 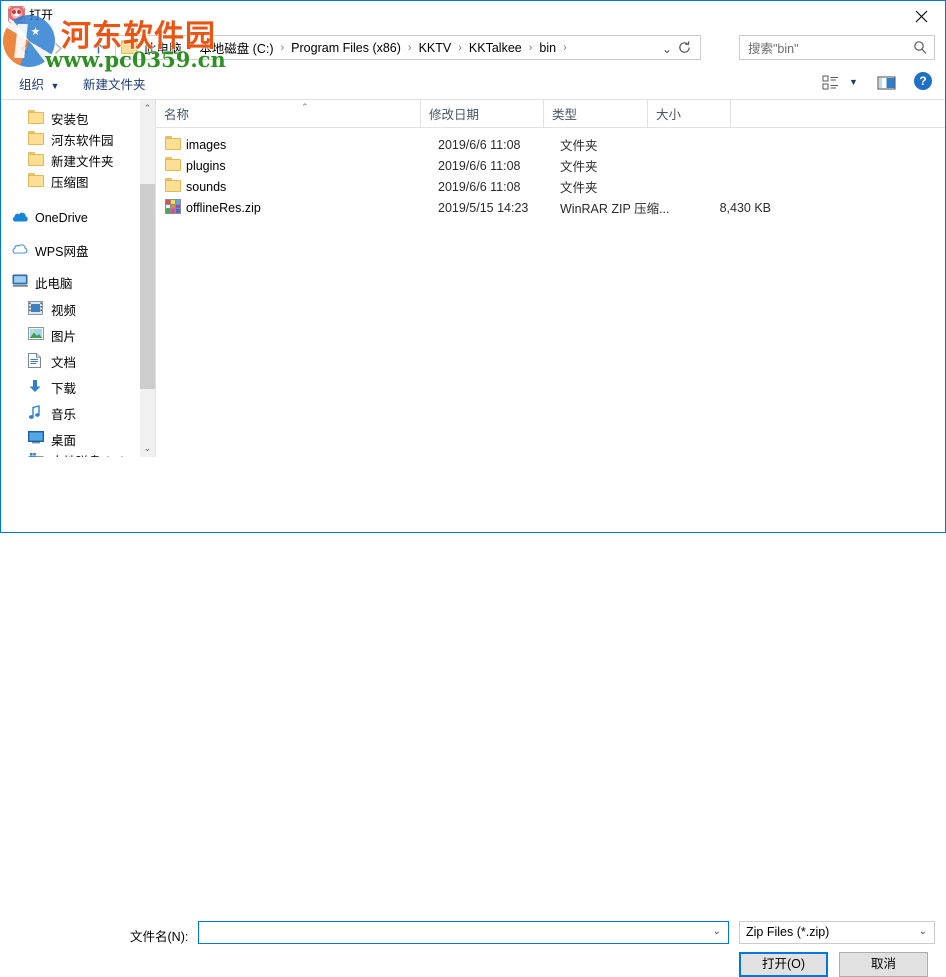 I want to click on address-folder-icon, so click(x=129, y=47).